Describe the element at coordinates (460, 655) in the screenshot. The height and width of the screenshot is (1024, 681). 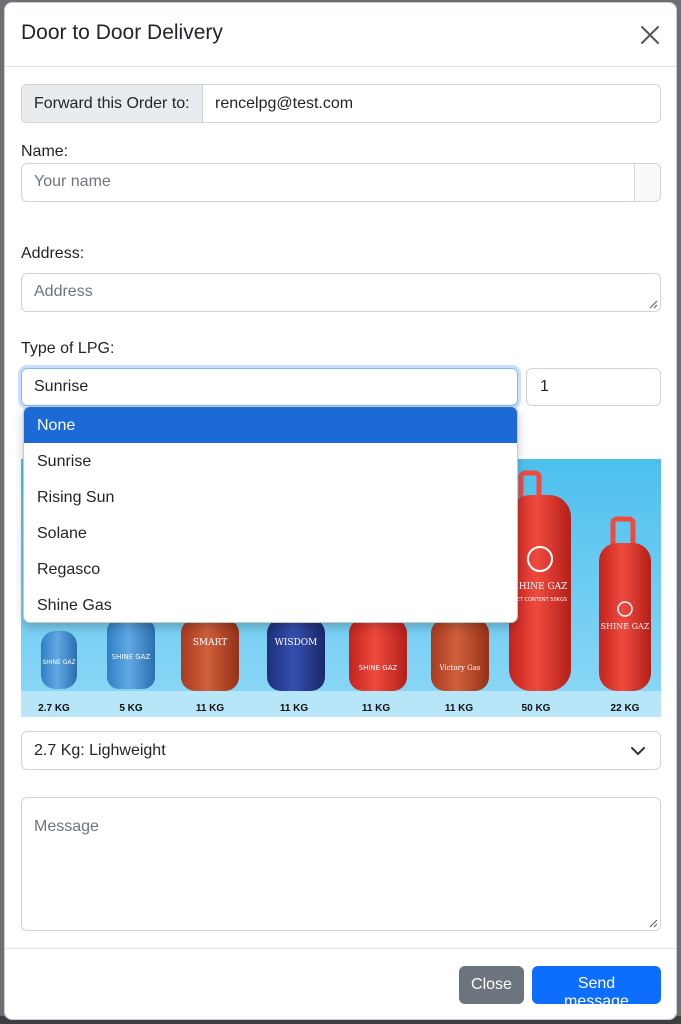
I see `cylinder-11kg-victory: Victory Gas` at that location.